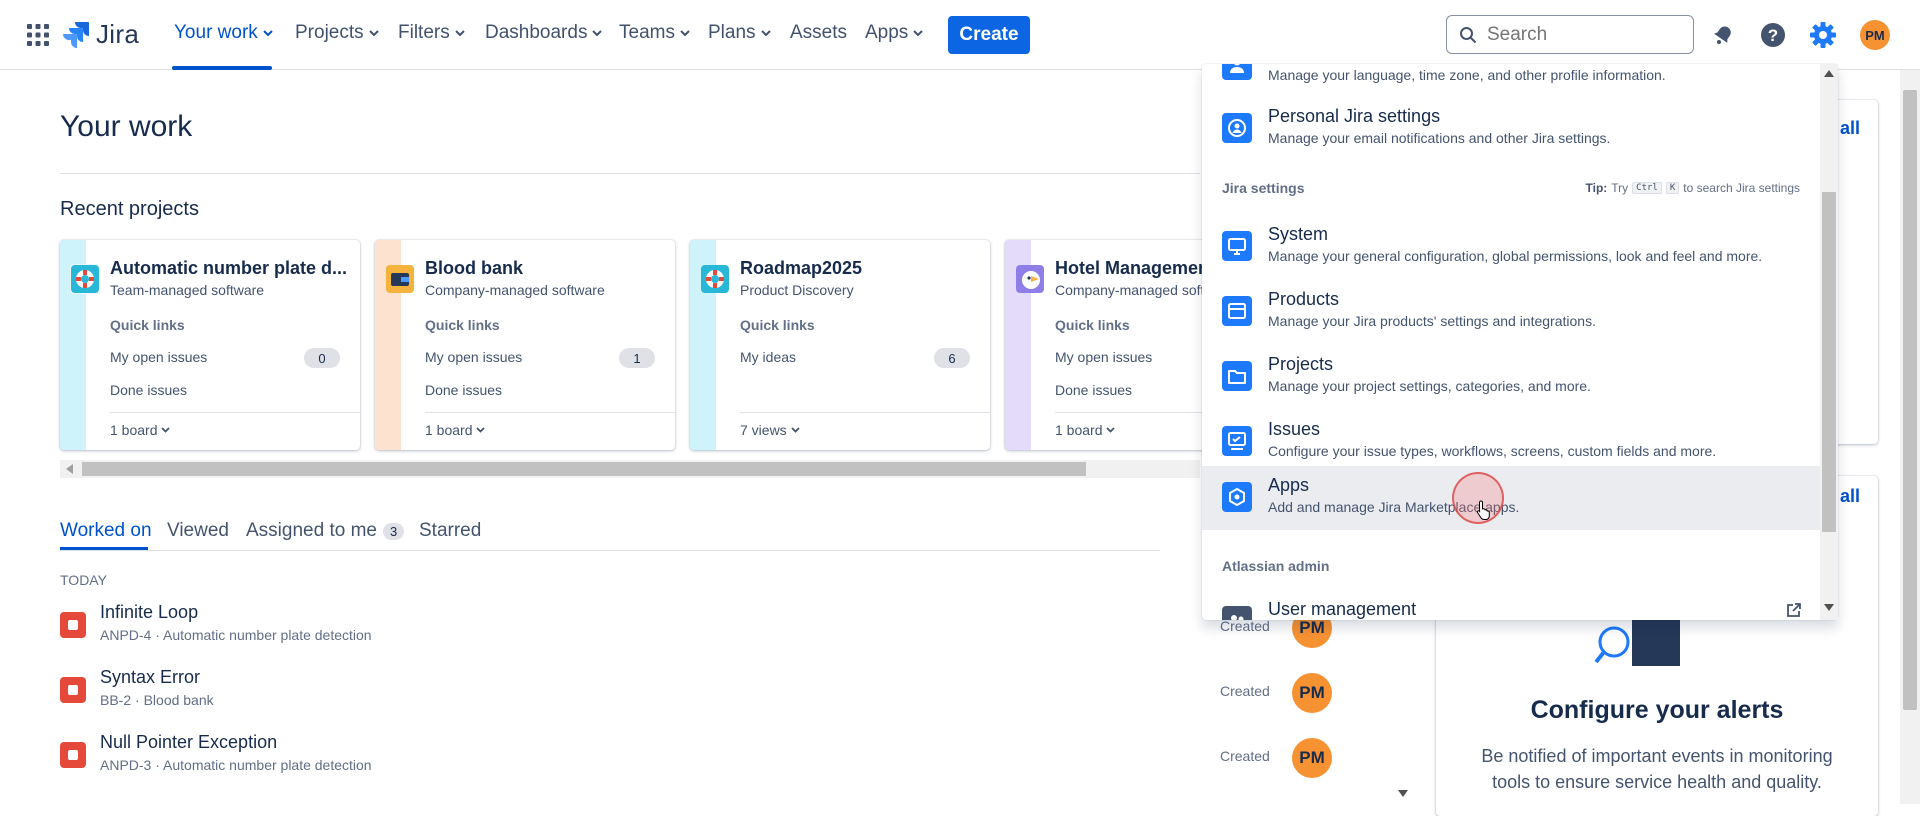 This screenshot has height=816, width=1920. I want to click on project-type: Product Discovery, so click(797, 290).